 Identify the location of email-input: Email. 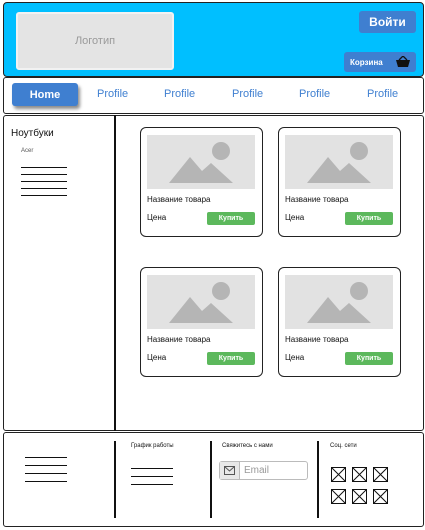
(263, 470).